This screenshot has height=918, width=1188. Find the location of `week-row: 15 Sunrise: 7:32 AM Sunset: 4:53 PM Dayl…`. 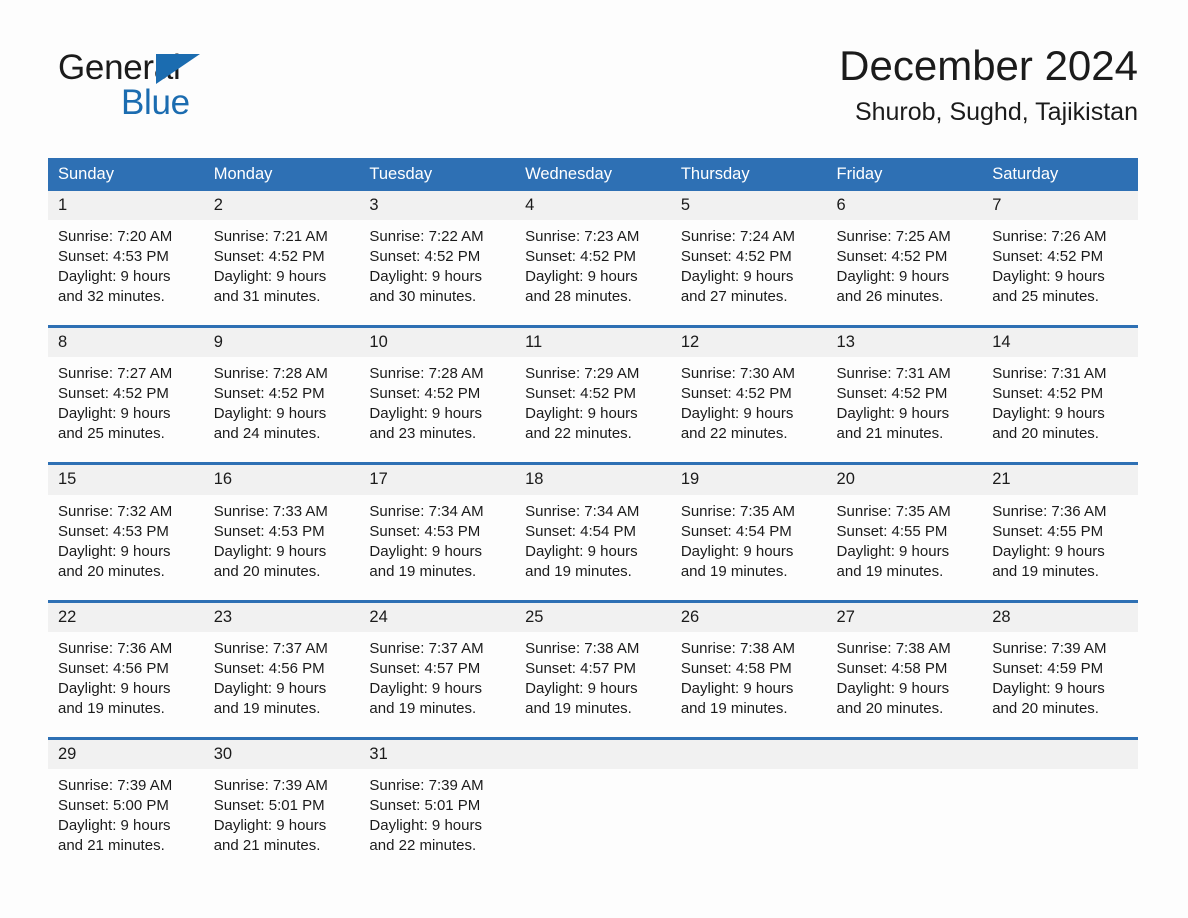

week-row: 15 Sunrise: 7:32 AM Sunset: 4:53 PM Dayl… is located at coordinates (593, 532).